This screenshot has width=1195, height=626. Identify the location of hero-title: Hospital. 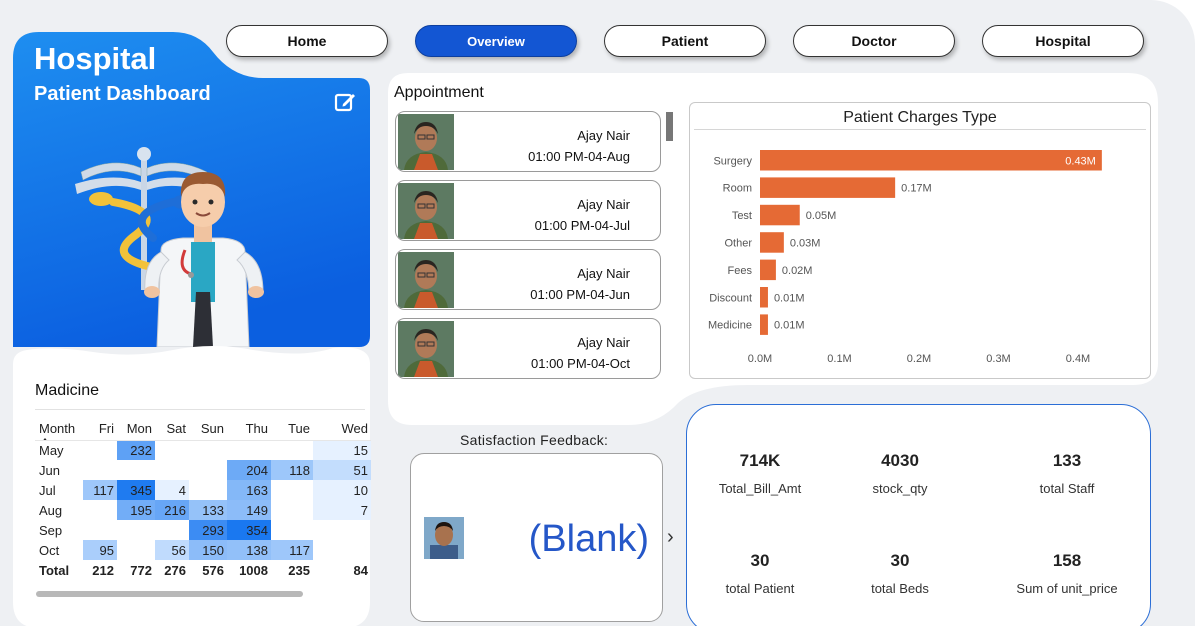
(95, 58).